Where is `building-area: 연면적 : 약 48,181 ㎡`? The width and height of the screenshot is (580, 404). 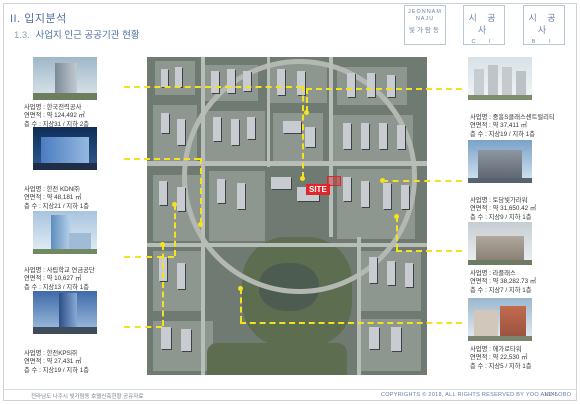 building-area: 연면적 : 약 48,181 ㎡ is located at coordinates (53, 198).